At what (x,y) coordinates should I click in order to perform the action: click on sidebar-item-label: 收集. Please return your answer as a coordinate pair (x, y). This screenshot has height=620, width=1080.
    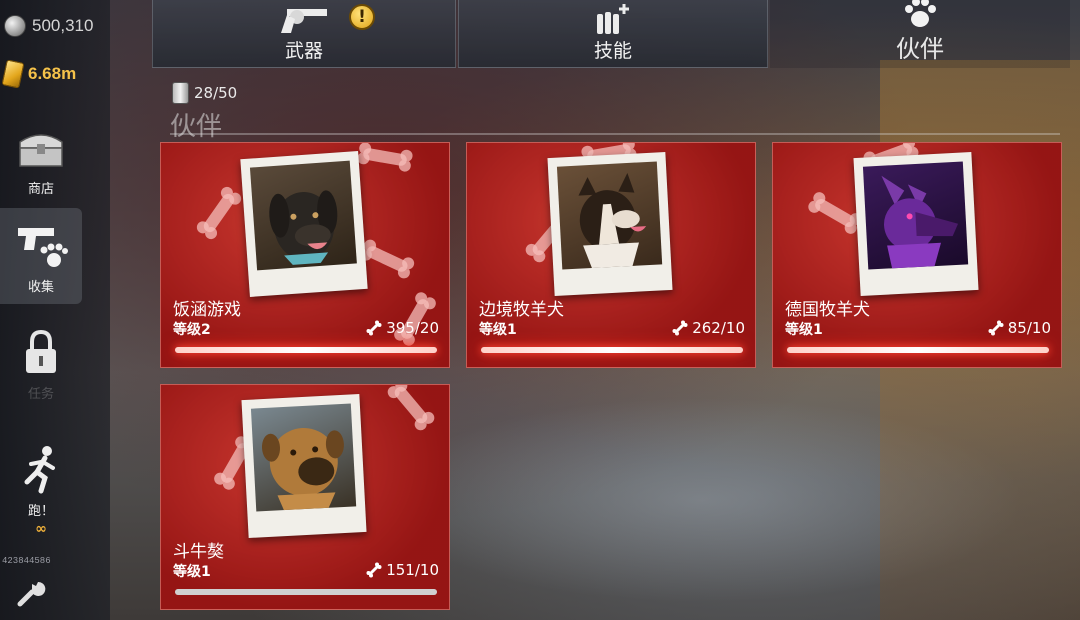
    Looking at the image, I should click on (40, 287).